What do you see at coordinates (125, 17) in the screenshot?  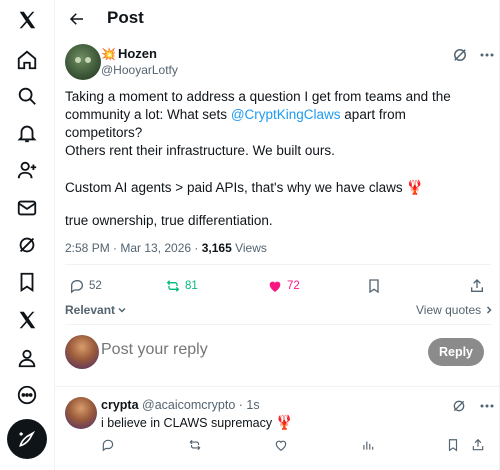 I see `page-title: Post` at bounding box center [125, 17].